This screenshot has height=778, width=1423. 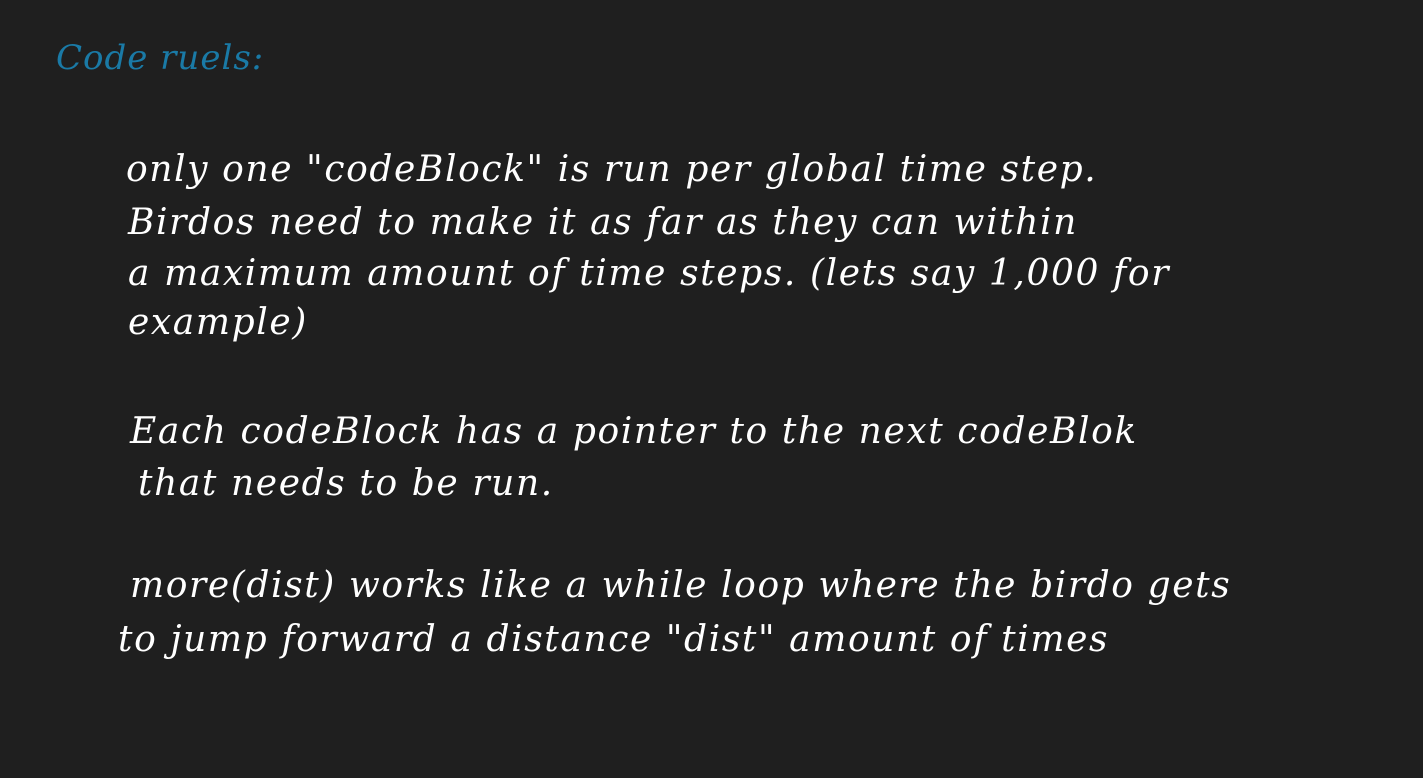 I want to click on heading: Code ruels:, so click(x=160, y=58).